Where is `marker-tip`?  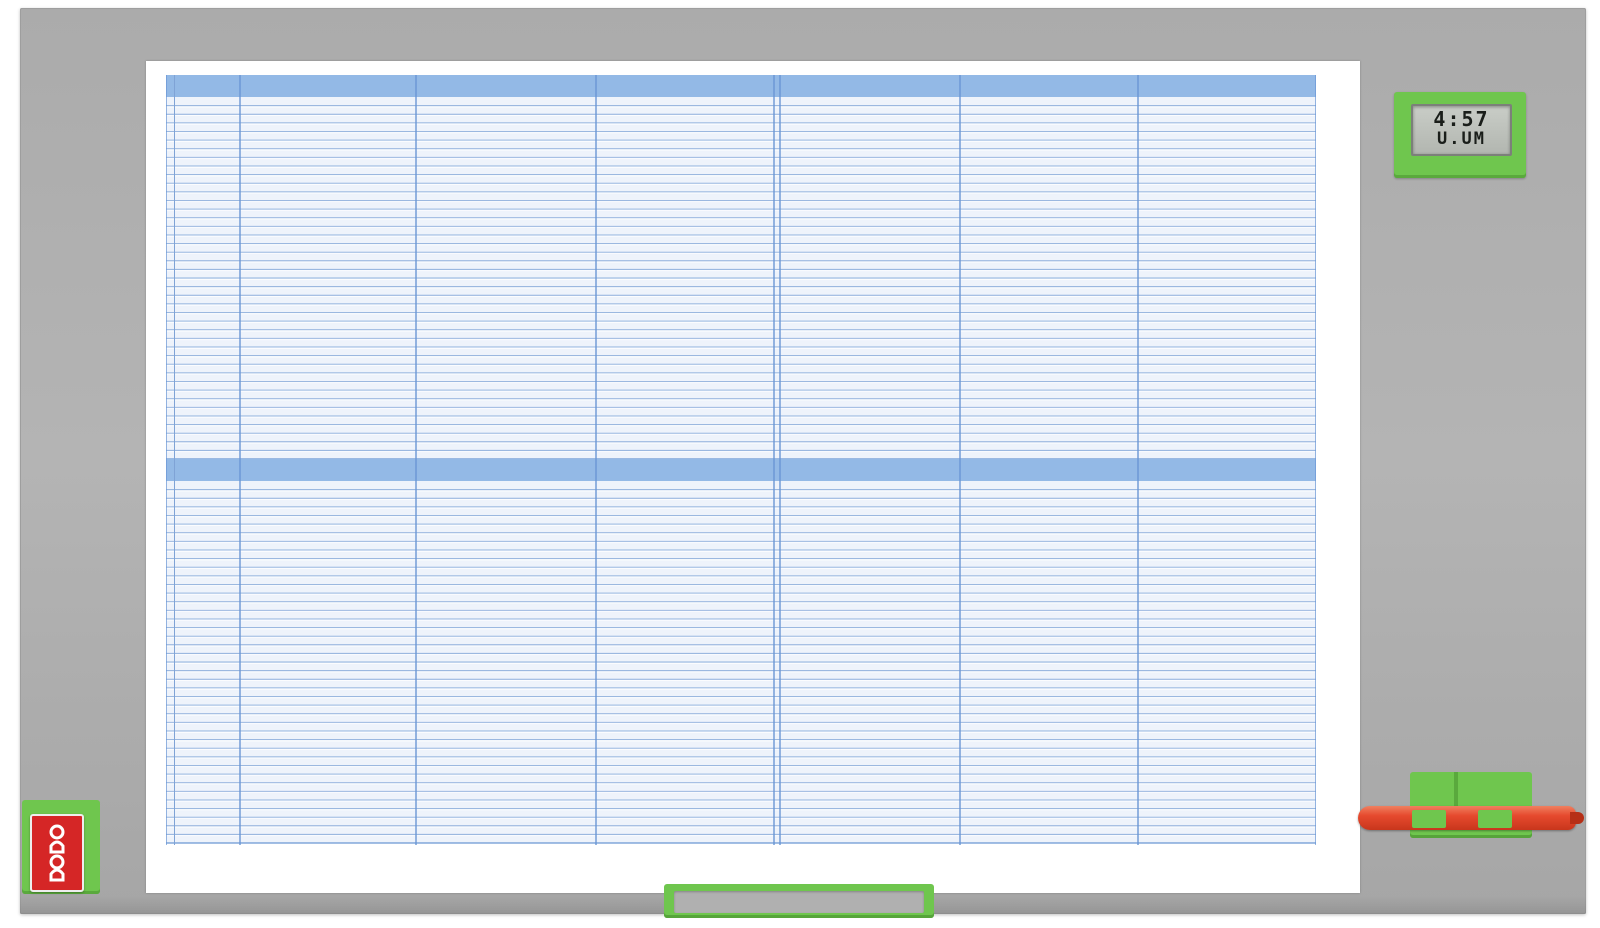 marker-tip is located at coordinates (1577, 818).